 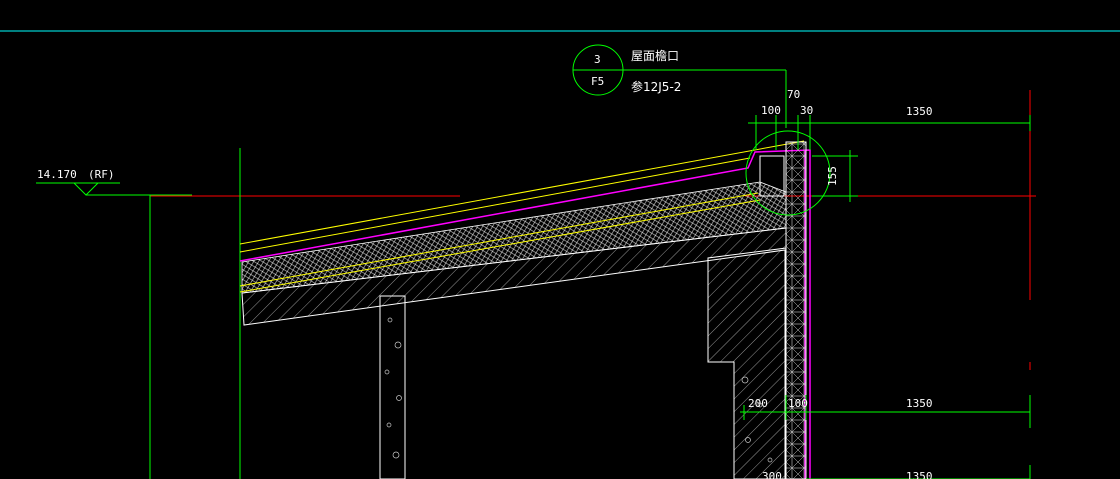 I want to click on level-mark: 14.170 (RF), so click(x=114, y=182).